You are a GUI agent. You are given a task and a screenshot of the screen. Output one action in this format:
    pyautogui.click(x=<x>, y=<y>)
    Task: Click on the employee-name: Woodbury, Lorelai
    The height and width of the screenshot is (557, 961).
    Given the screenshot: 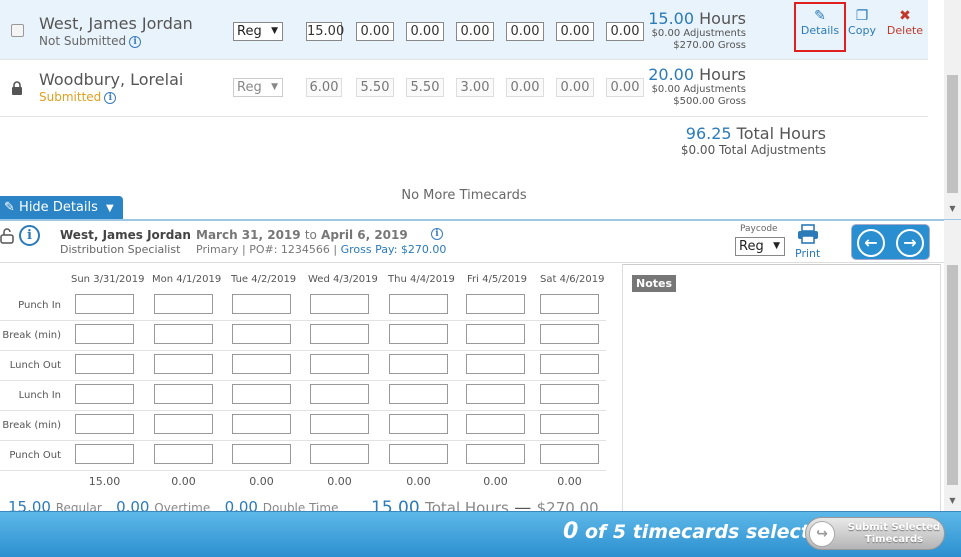 What is the action you would take?
    pyautogui.click(x=111, y=79)
    